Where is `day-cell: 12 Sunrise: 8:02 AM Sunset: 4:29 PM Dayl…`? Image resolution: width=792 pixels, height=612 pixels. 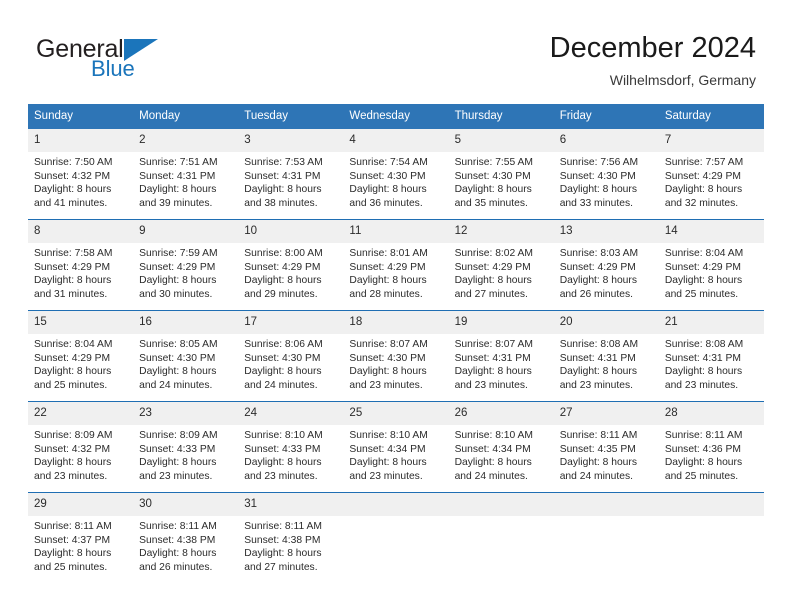
day-cell: 12 Sunrise: 8:02 AM Sunset: 4:29 PM Dayl… is located at coordinates (501, 263).